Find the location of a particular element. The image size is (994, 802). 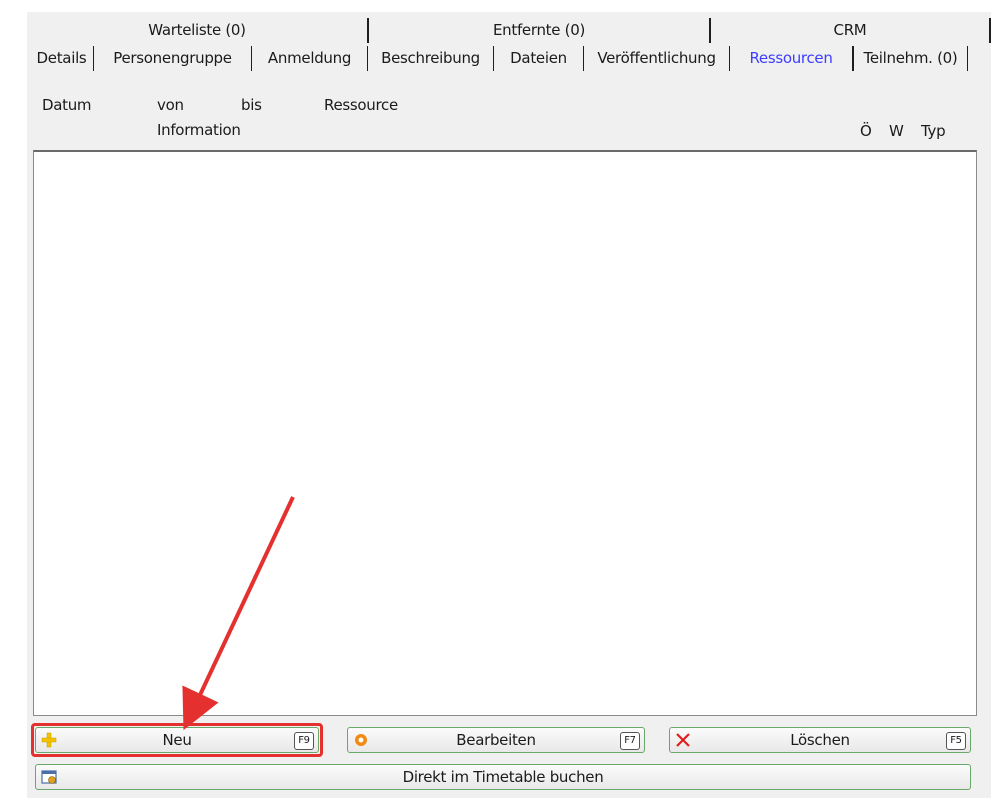

annotation-arrow is located at coordinates (238, 613).